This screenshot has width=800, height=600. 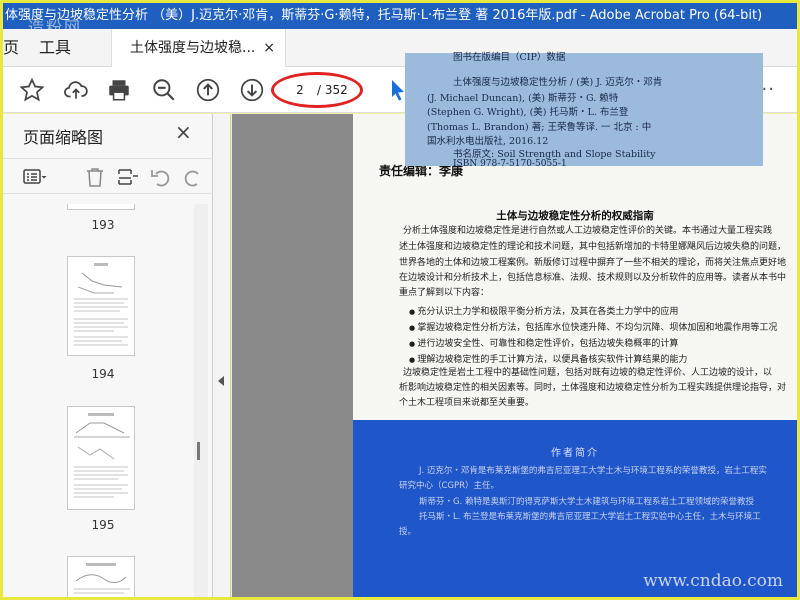 I want to click on tab-close-button: ×, so click(x=269, y=48).